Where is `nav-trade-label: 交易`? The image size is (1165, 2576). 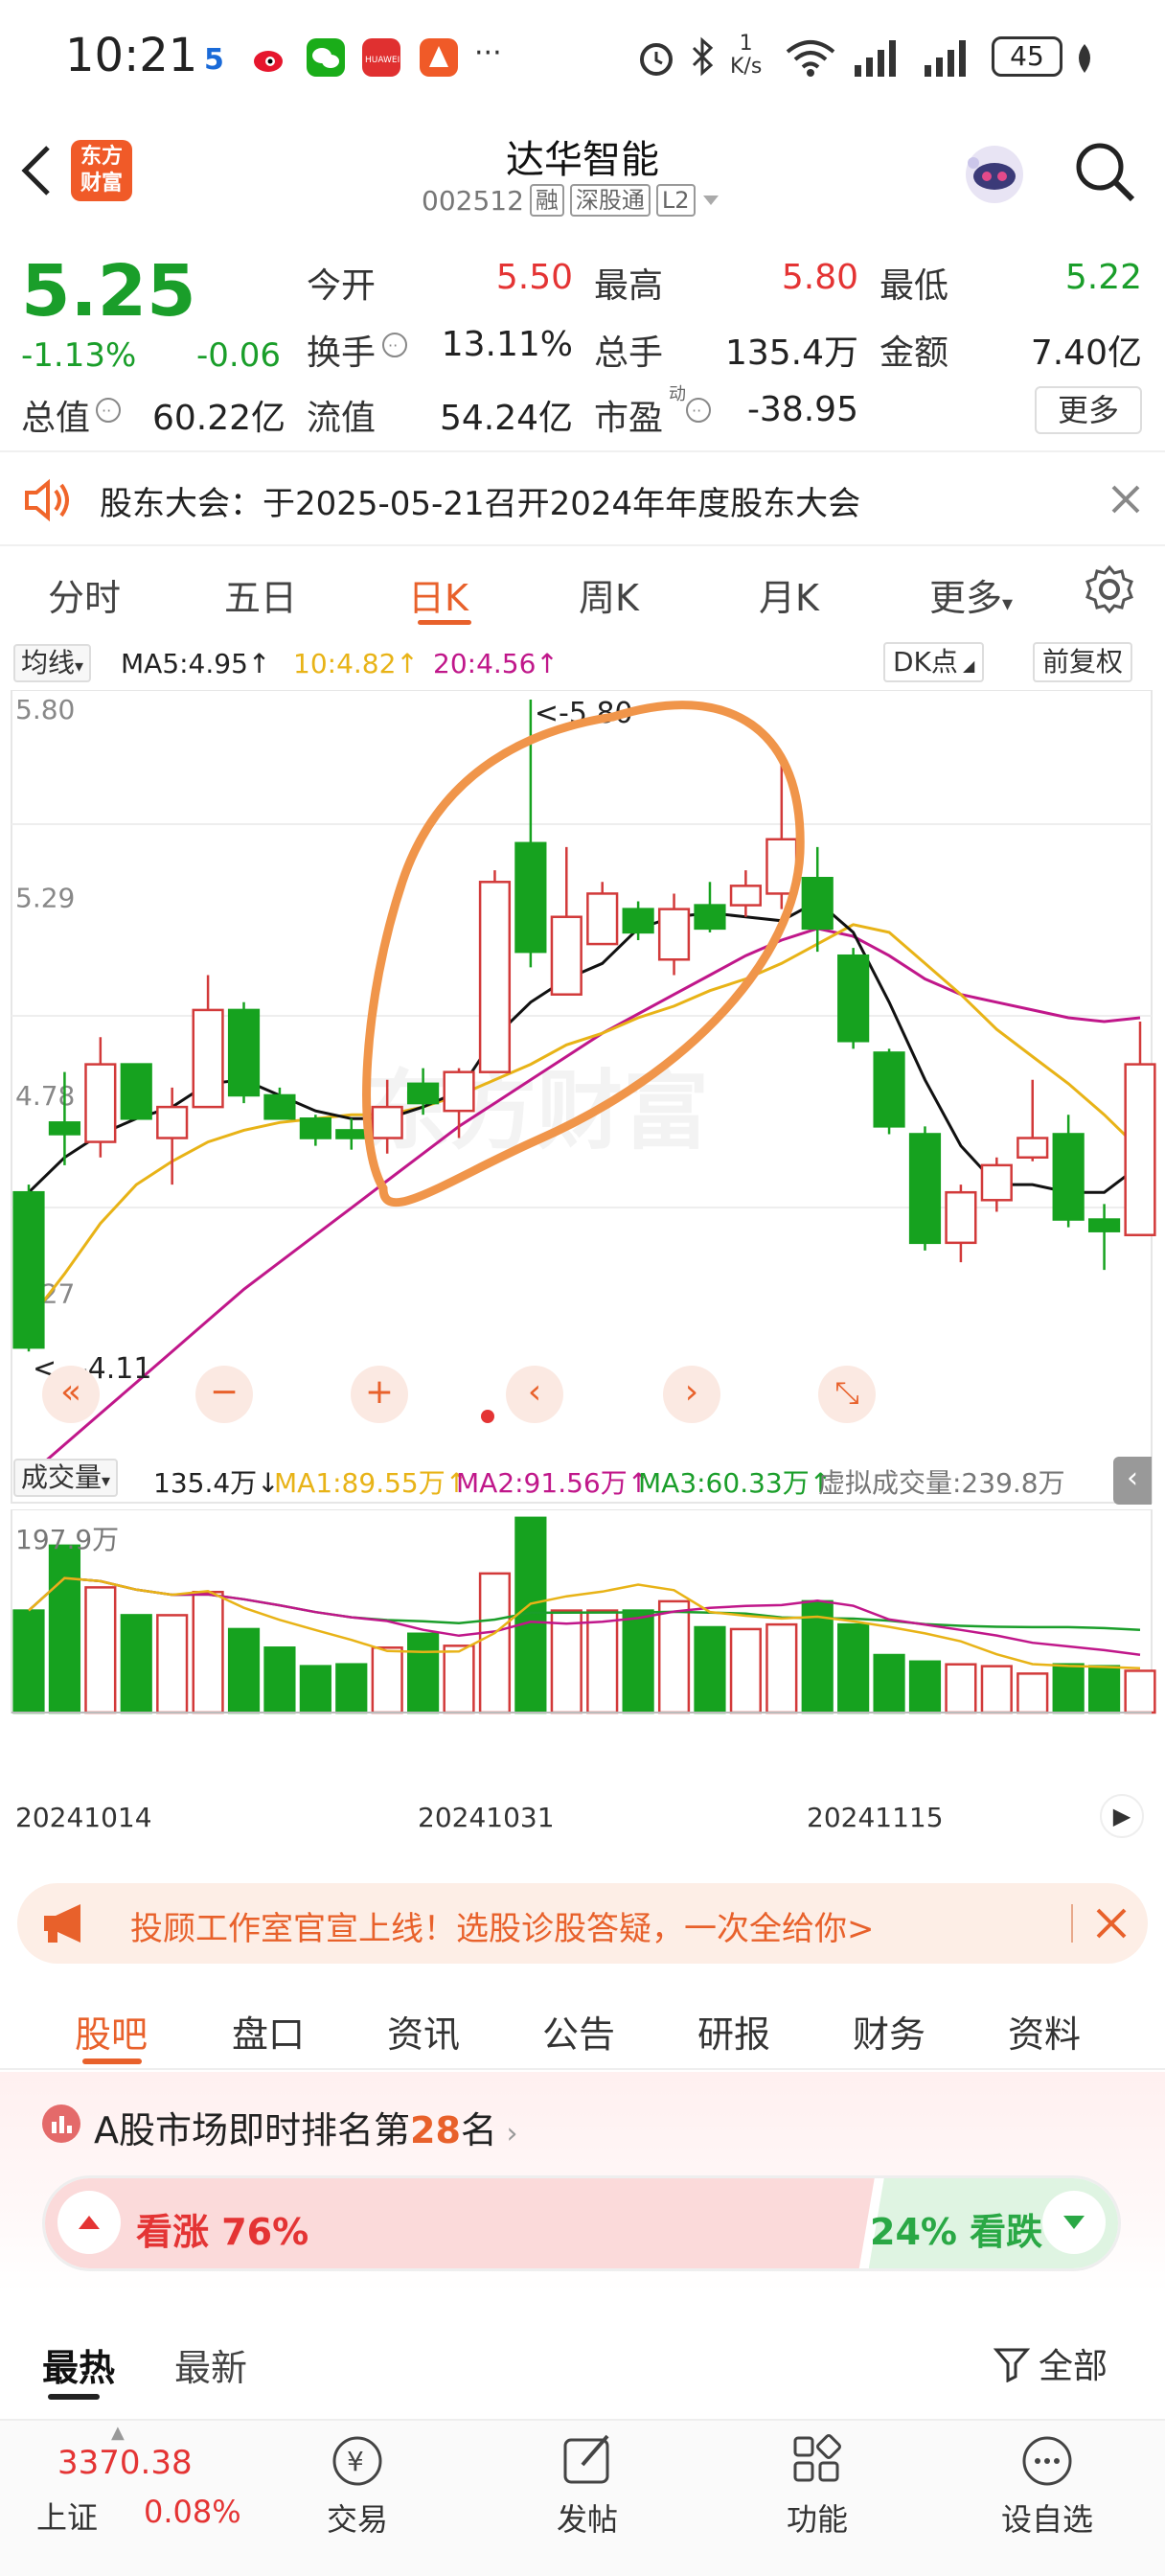
nav-trade-label: 交易 is located at coordinates (357, 2519).